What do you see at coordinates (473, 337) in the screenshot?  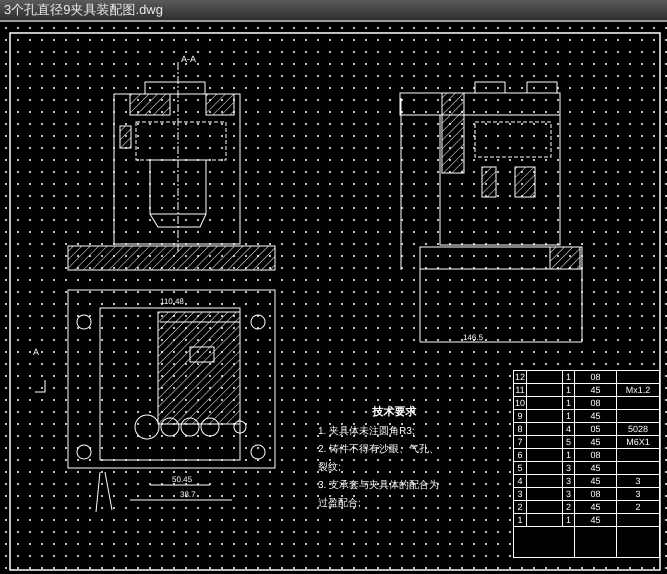 I see `dimension-text: 146.5` at bounding box center [473, 337].